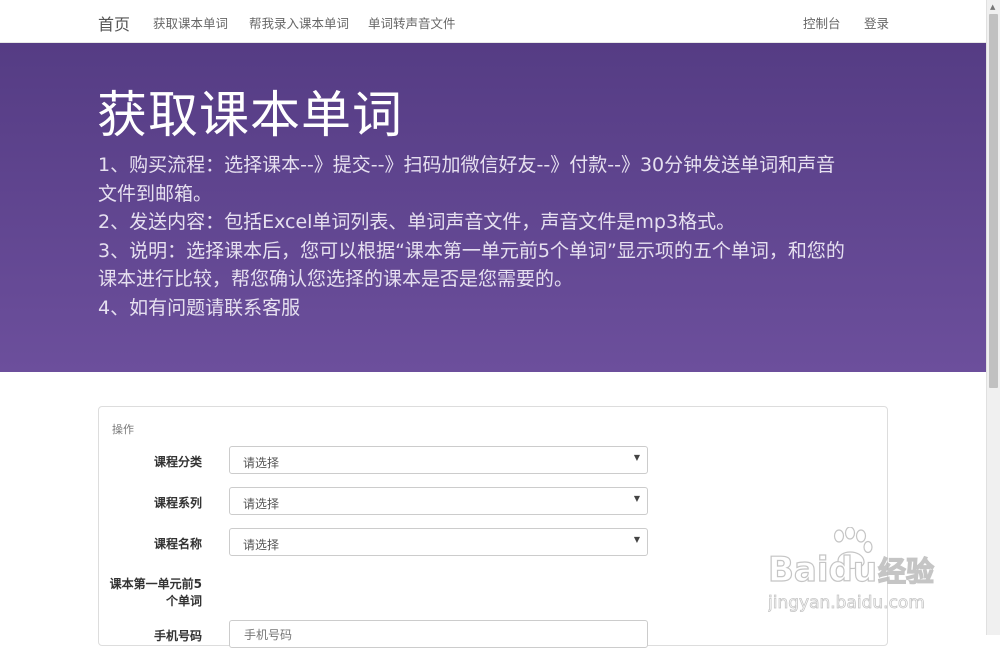 Image resolution: width=1000 pixels, height=648 pixels. Describe the element at coordinates (199, 307) in the screenshot. I see `instruction-line: 4、如有问题请联系客服` at that location.